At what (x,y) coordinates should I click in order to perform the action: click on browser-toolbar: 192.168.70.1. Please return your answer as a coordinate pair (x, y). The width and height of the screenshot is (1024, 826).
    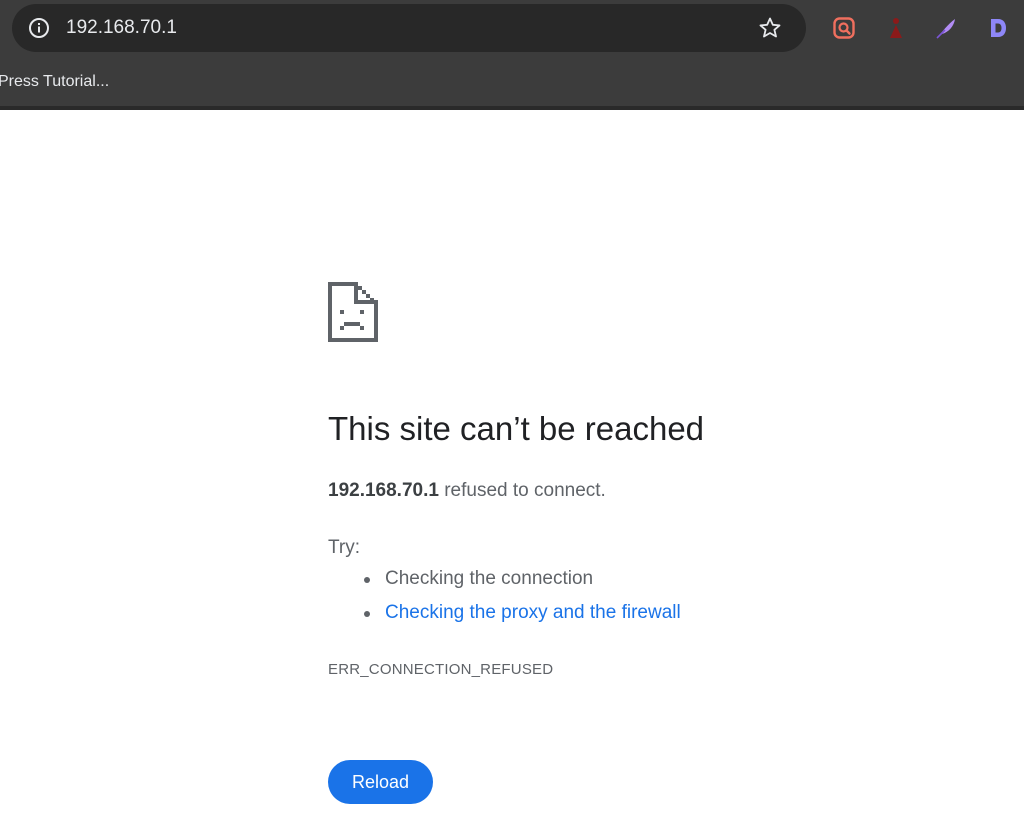
    Looking at the image, I should click on (512, 31).